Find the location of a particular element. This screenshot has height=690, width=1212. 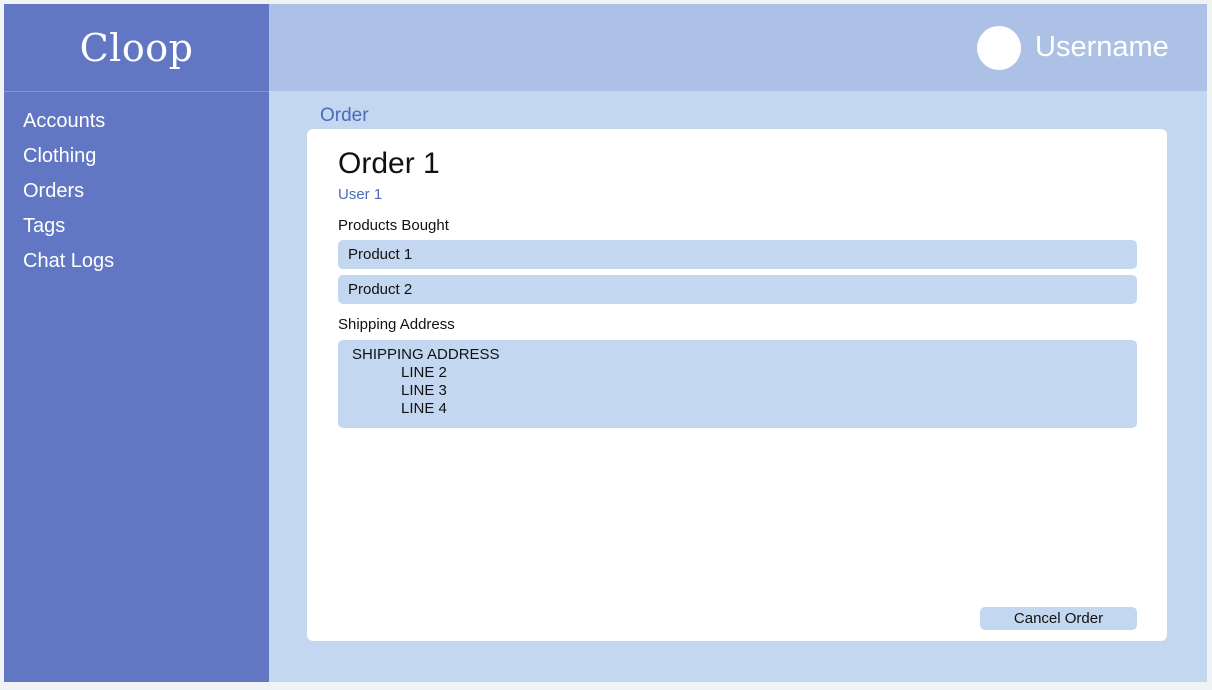

sidebar-item-tags: Tags is located at coordinates (68, 226).